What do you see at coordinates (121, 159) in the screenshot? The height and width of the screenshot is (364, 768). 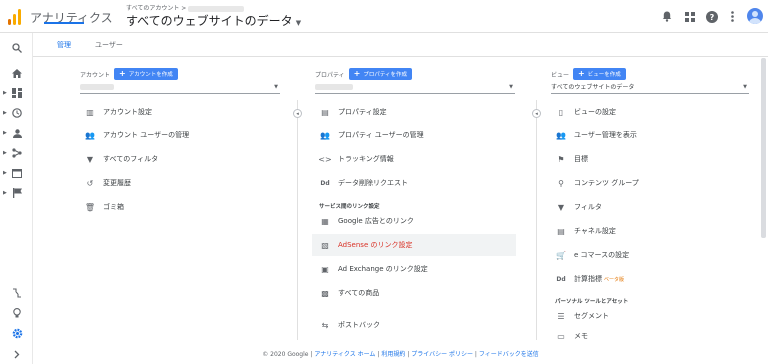 I see `all-filters-link: ▼ すべてのフィルタ` at bounding box center [121, 159].